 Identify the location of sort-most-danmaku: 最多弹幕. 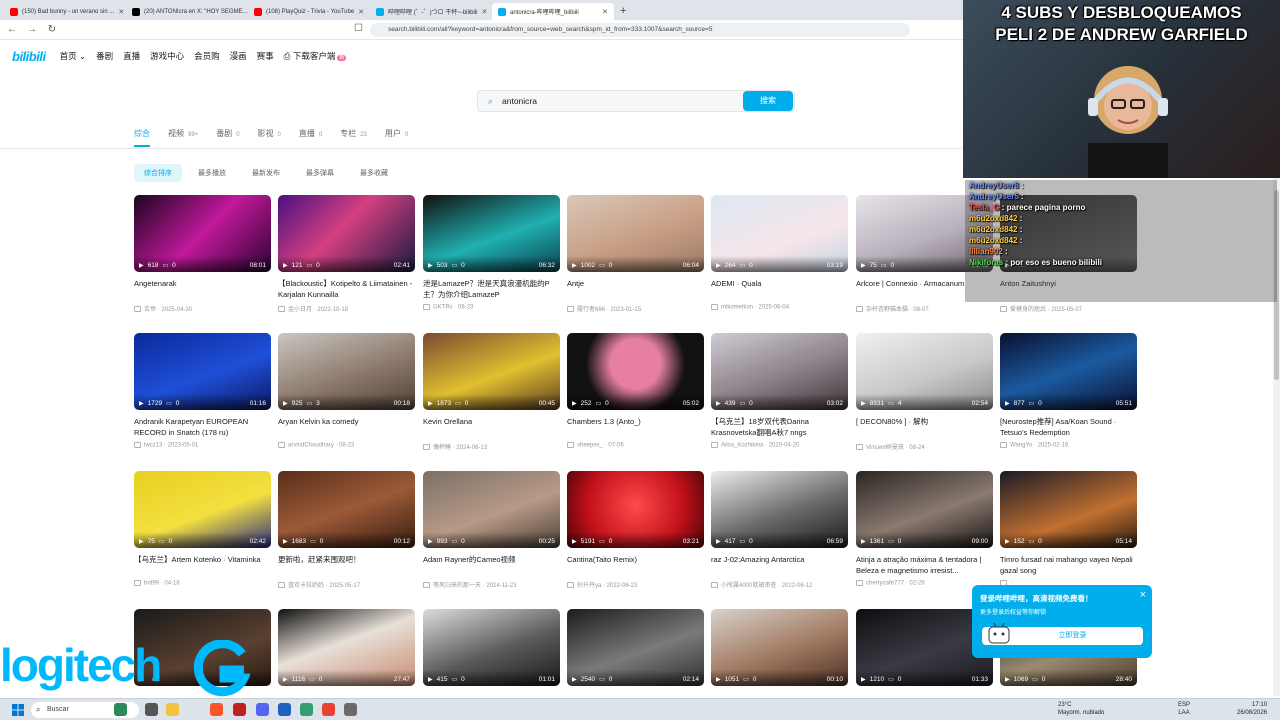
(320, 173).